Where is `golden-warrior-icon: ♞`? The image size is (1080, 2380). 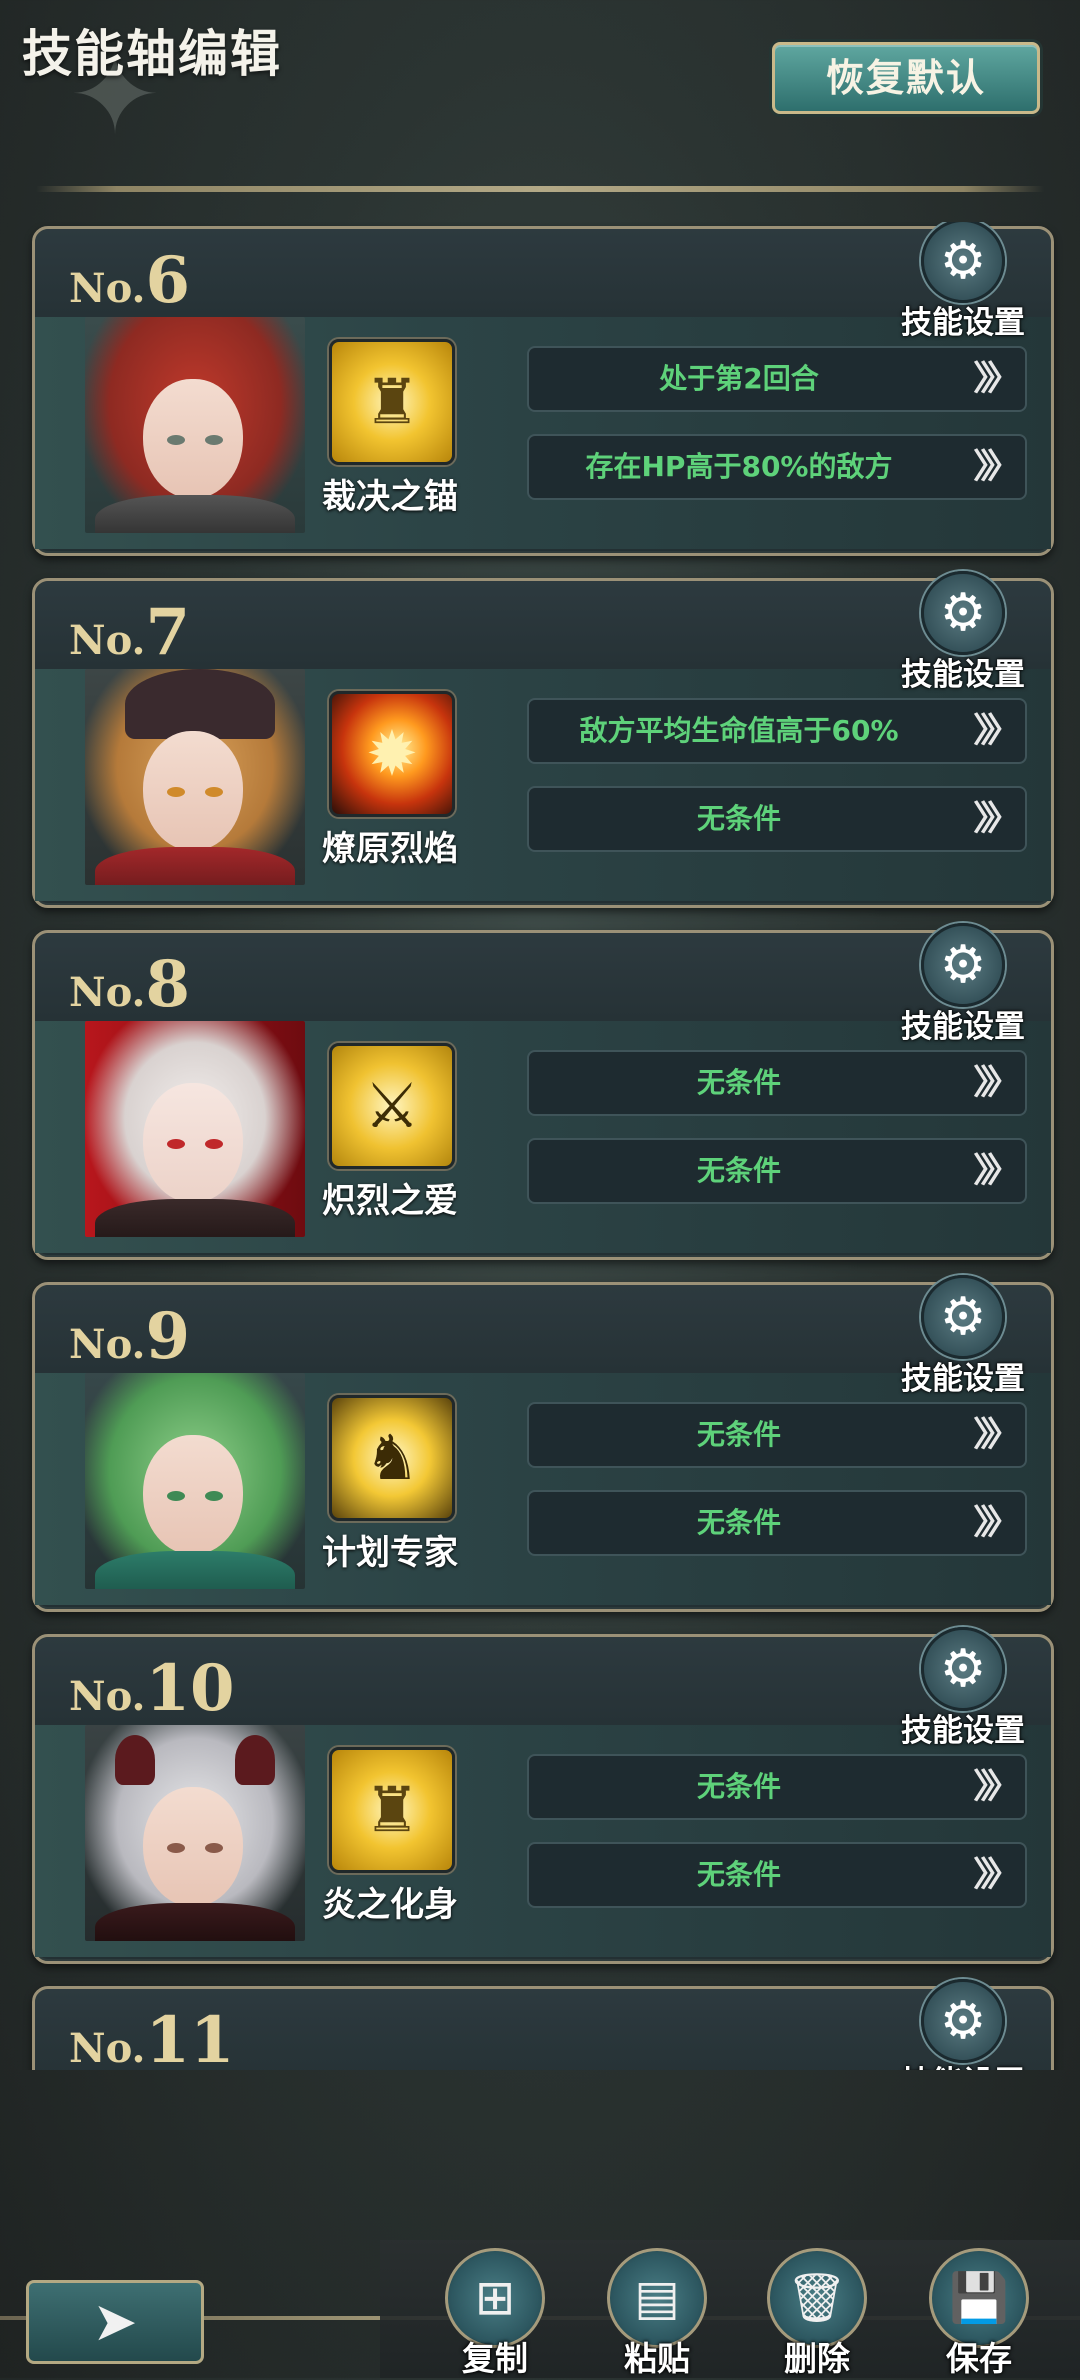 golden-warrior-icon: ♞ is located at coordinates (392, 1458).